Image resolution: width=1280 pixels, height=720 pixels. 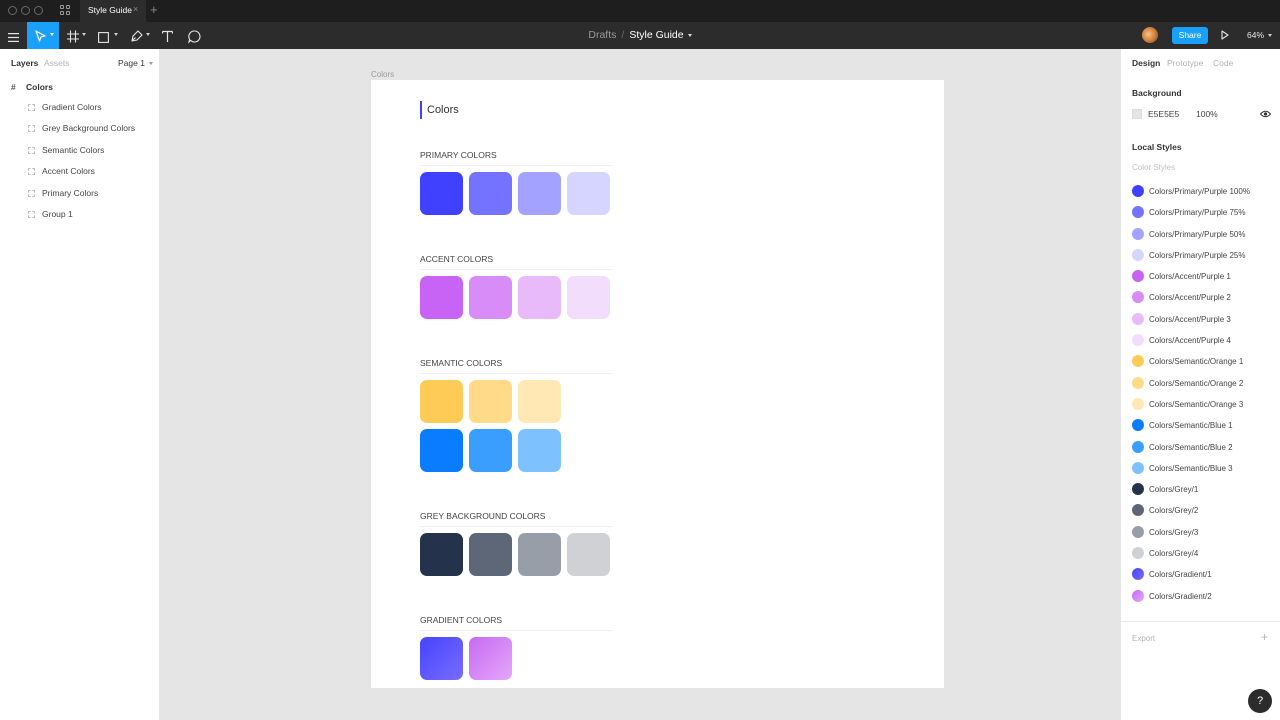 What do you see at coordinates (1264, 637) in the screenshot?
I see `add-export-icon: +` at bounding box center [1264, 637].